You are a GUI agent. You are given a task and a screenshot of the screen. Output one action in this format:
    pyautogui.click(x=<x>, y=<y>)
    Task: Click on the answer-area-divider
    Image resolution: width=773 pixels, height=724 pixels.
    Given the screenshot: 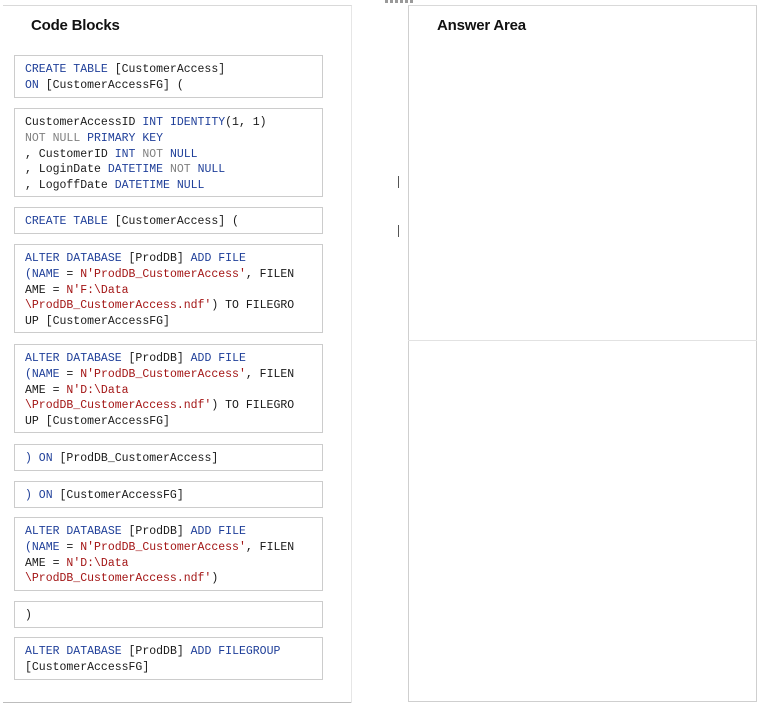 What is the action you would take?
    pyautogui.click(x=582, y=340)
    